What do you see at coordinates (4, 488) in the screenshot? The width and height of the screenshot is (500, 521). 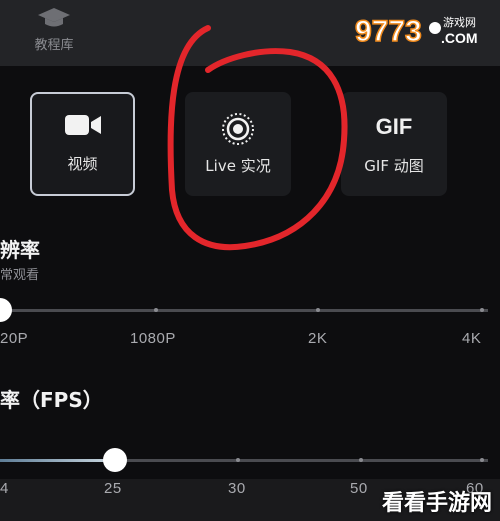 I see `framerate-tick-label: 4` at bounding box center [4, 488].